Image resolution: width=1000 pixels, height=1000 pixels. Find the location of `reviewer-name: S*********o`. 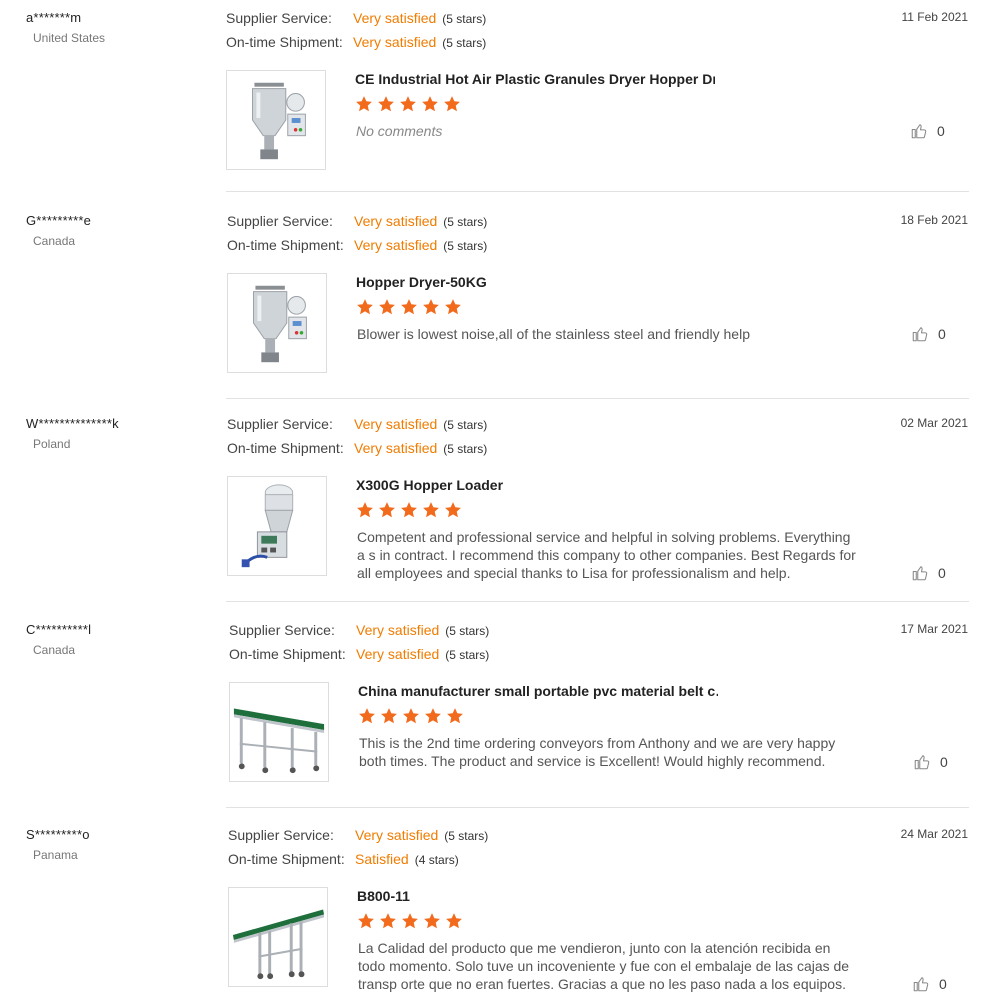

reviewer-name: S*********o is located at coordinates (58, 834).